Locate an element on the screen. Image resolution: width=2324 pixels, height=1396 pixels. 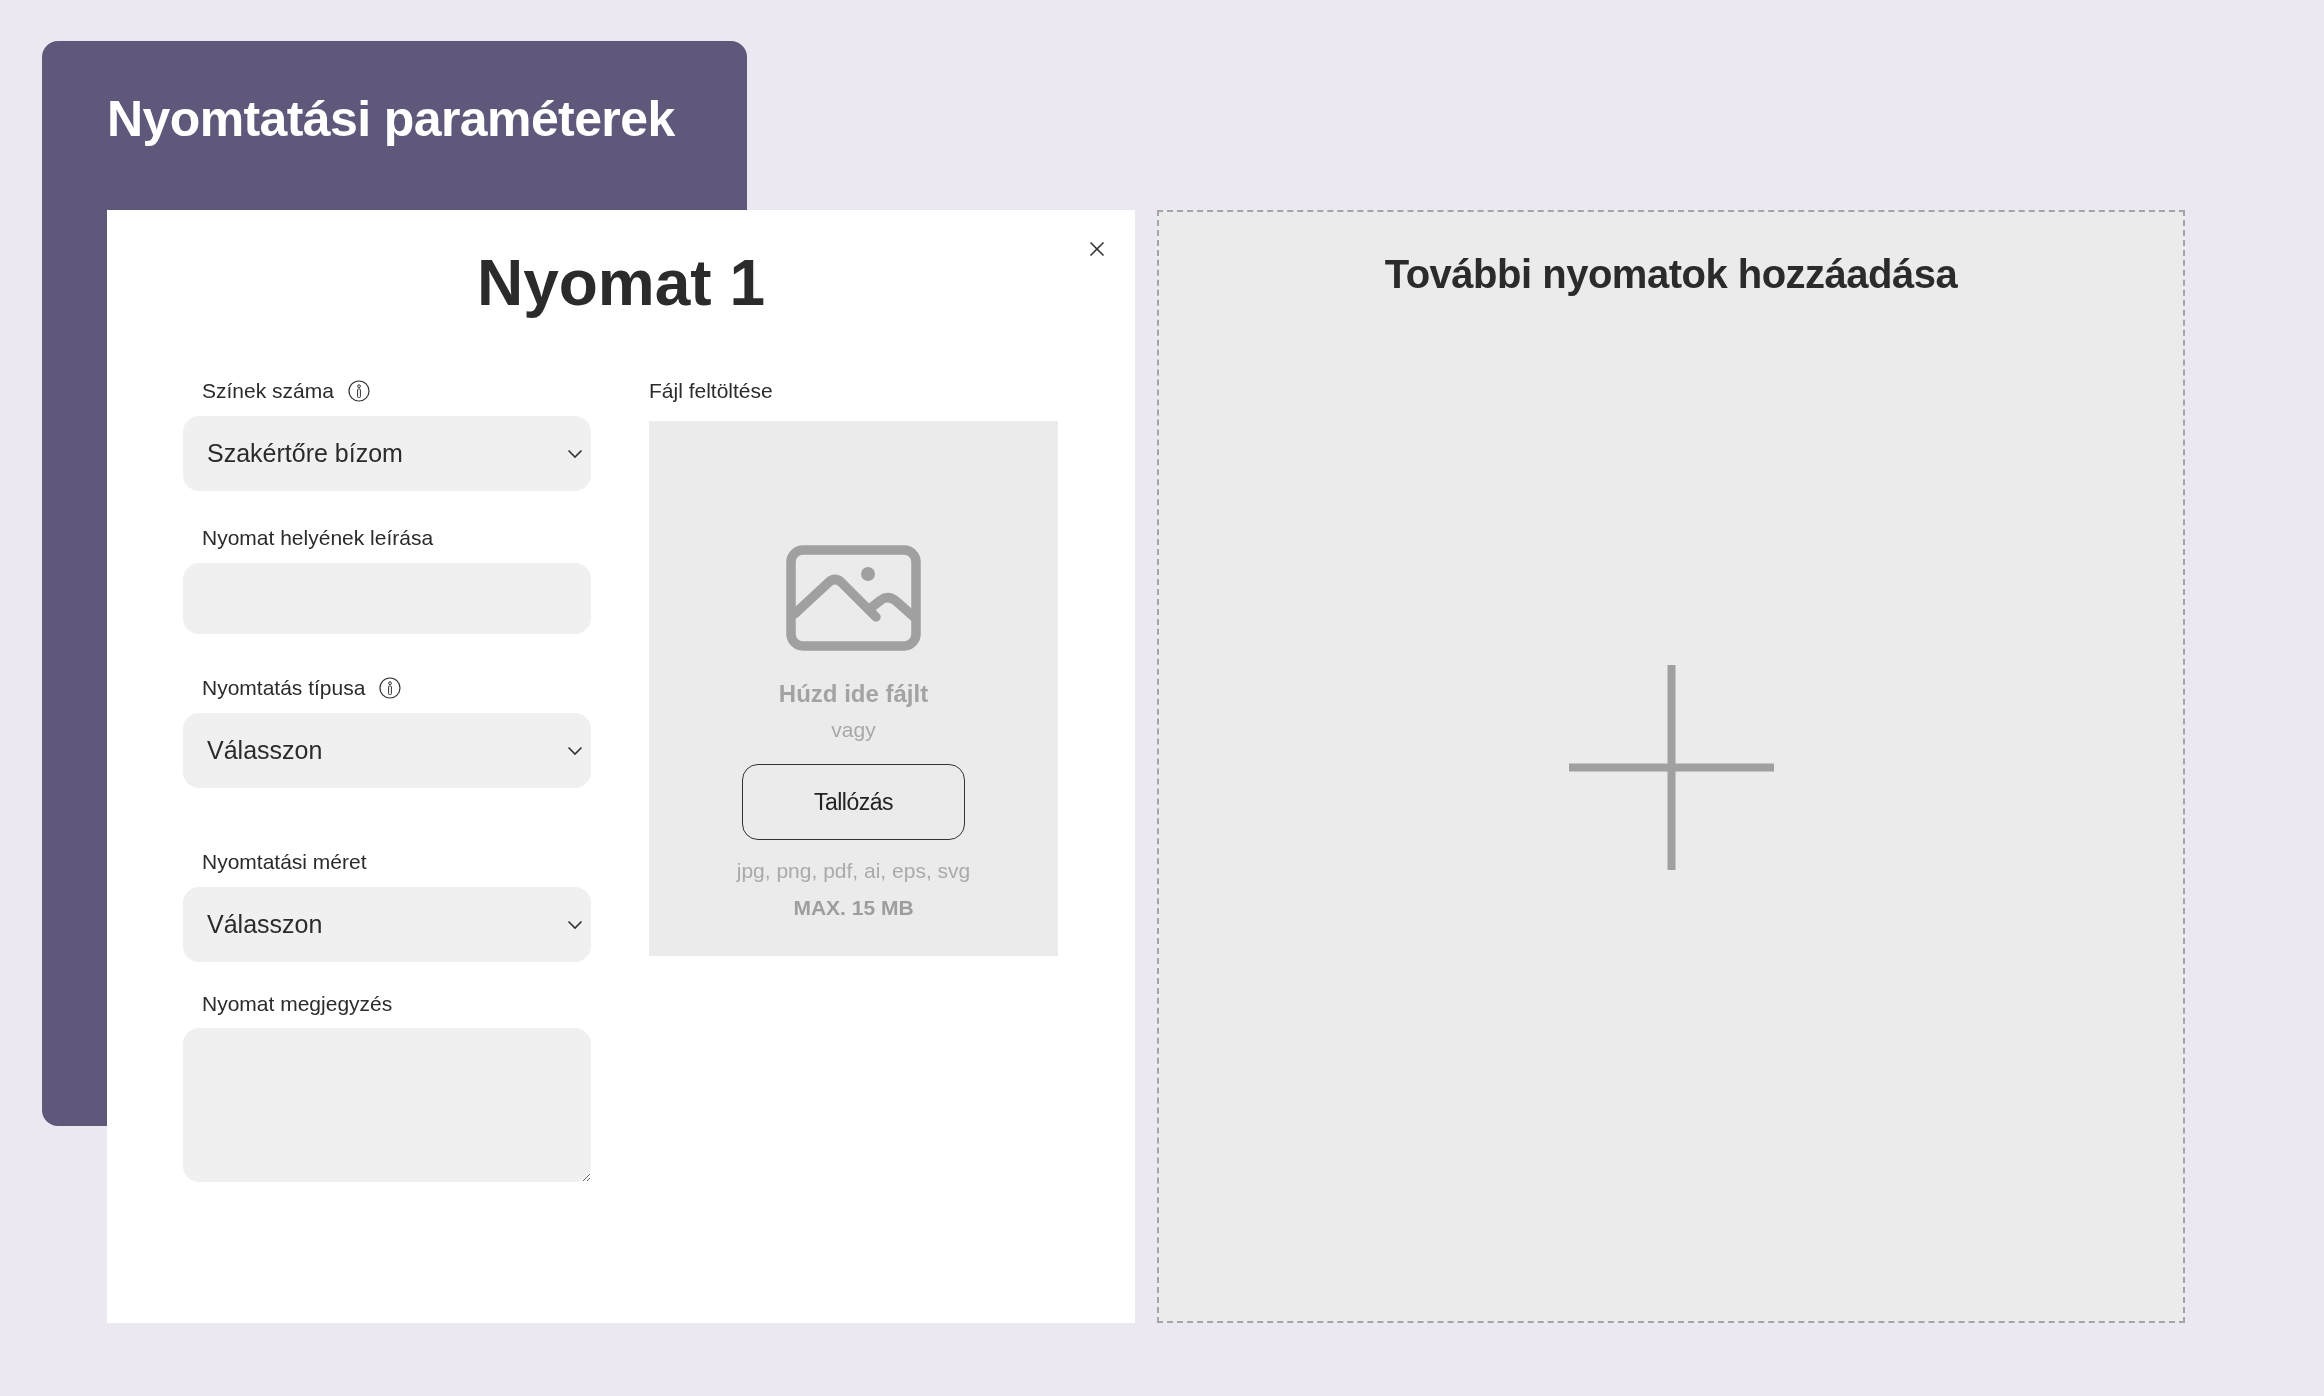
upload-label: Fájl feltöltése is located at coordinates (711, 391).